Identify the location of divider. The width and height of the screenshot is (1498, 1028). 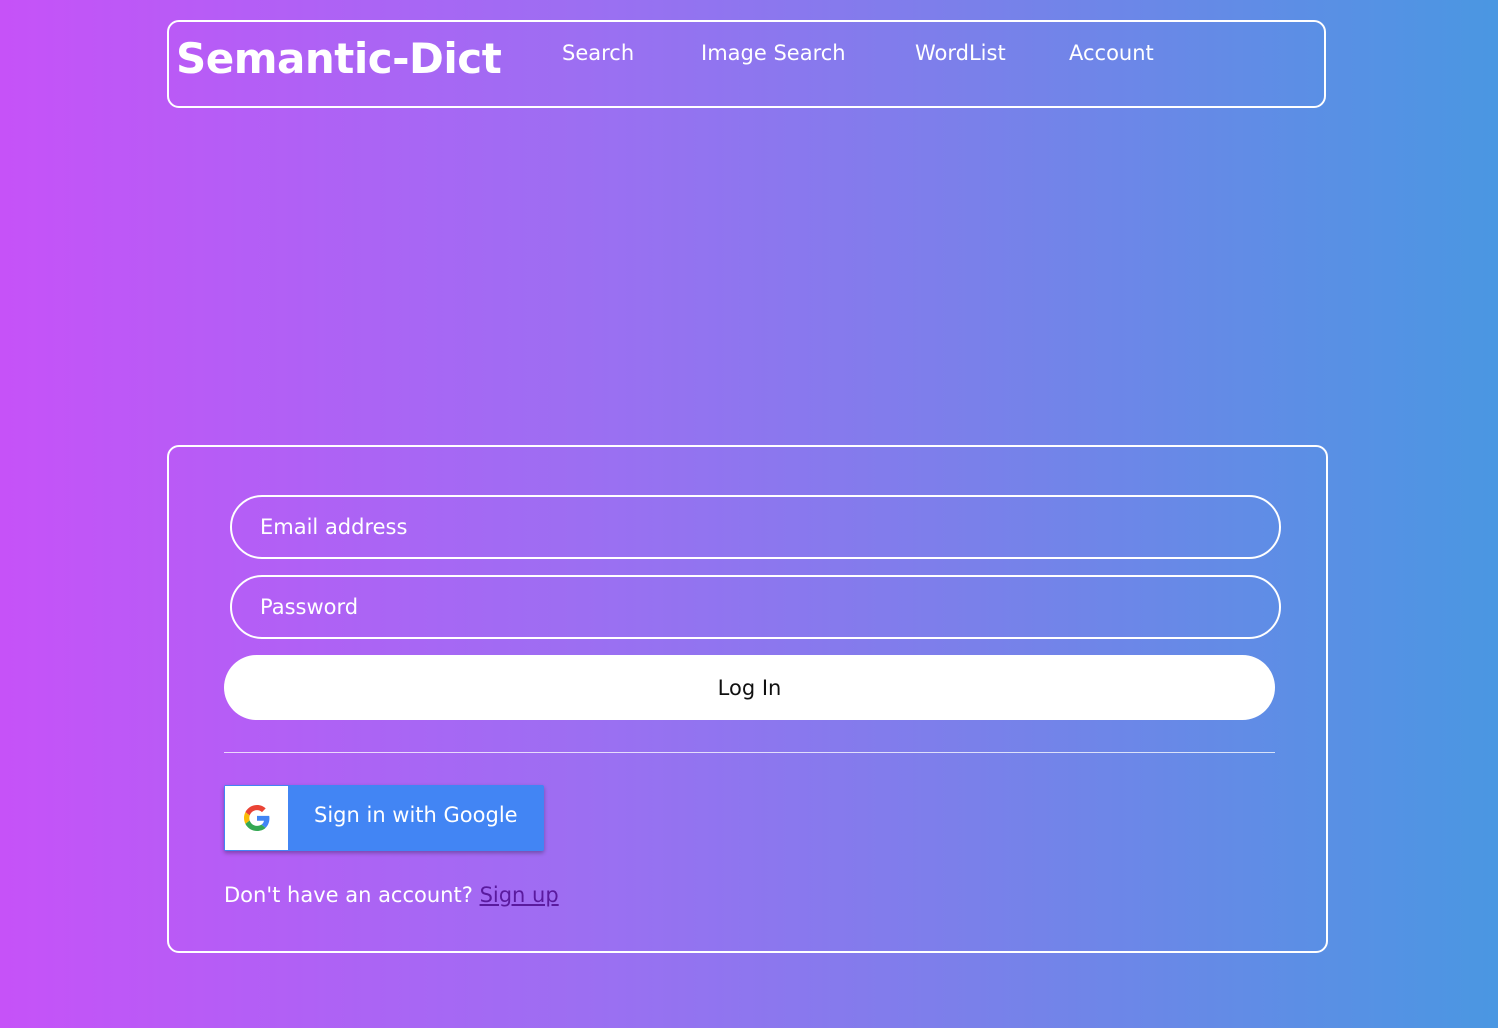
(749, 752).